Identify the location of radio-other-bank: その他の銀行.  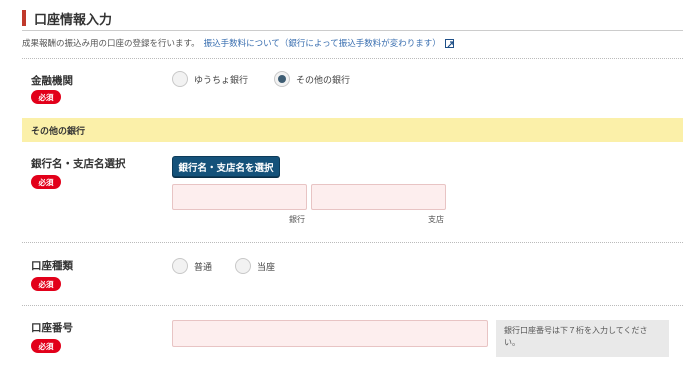
(312, 79).